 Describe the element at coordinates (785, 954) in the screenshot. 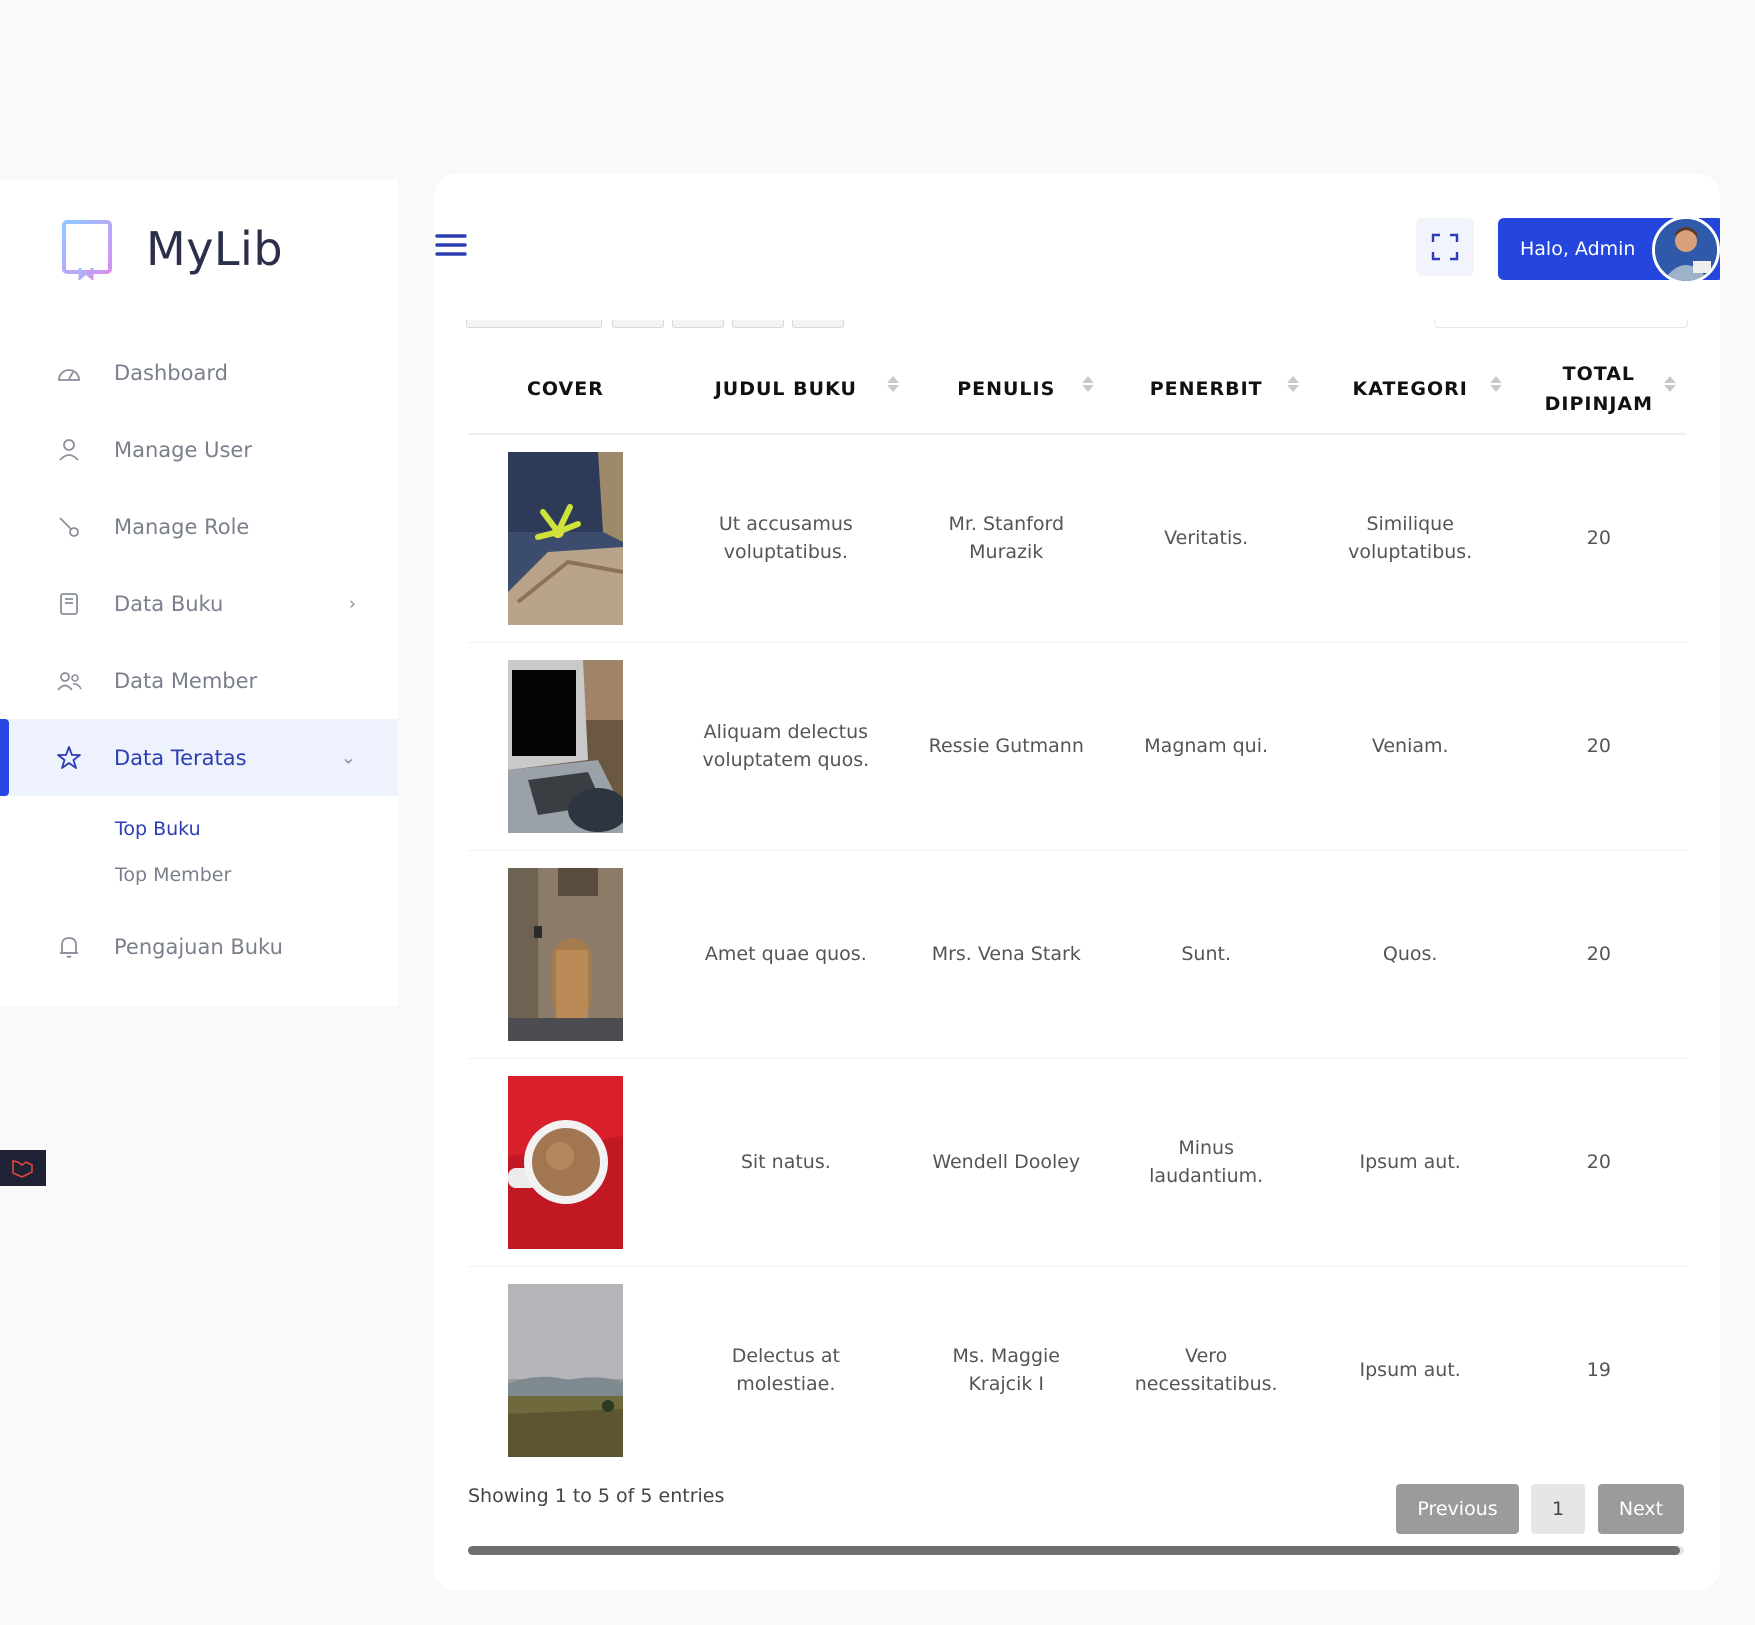

I see `judul-cell: Amet quae quos.` at that location.